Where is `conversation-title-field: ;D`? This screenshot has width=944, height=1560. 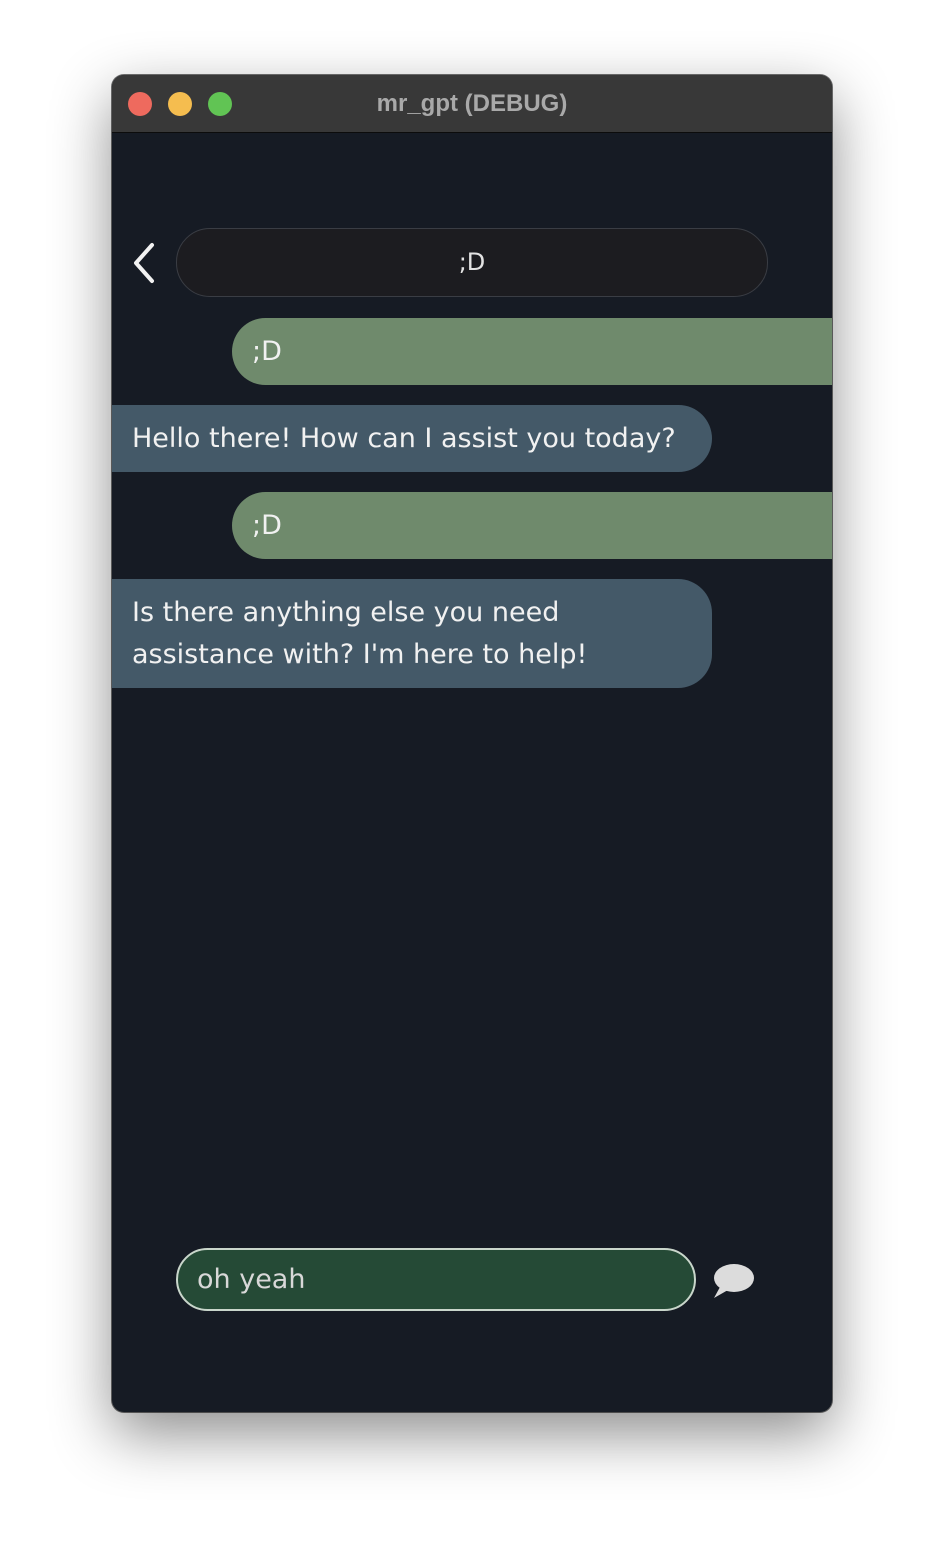
conversation-title-field: ;D is located at coordinates (472, 262).